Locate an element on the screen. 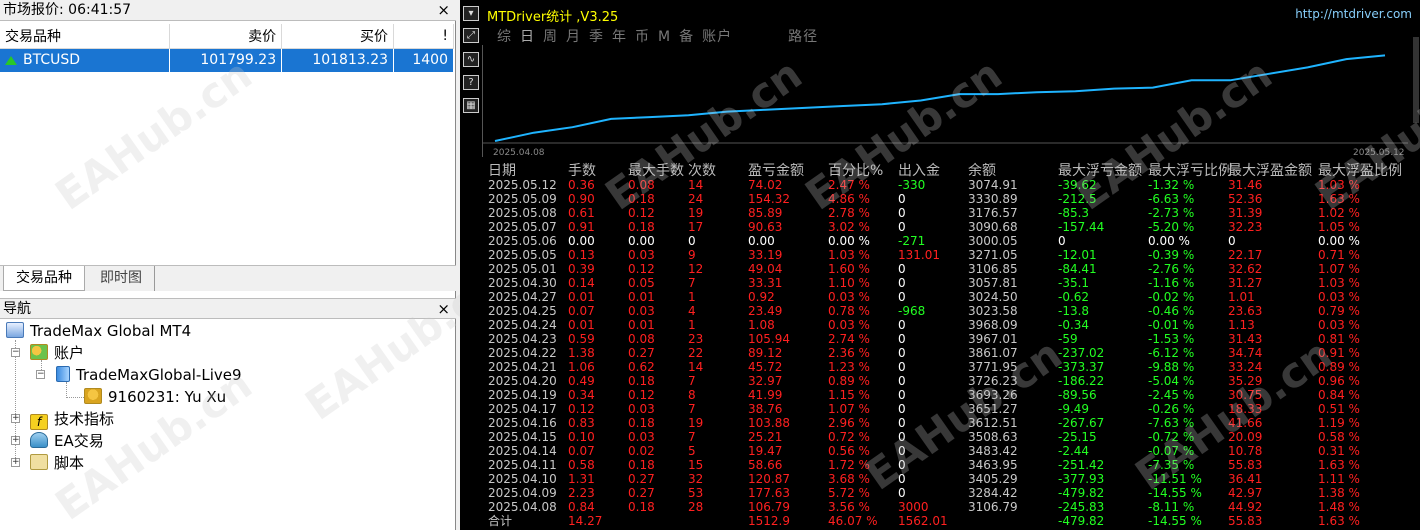  tree-label-server: TradeMaxGlobal-Live9 is located at coordinates (159, 375).